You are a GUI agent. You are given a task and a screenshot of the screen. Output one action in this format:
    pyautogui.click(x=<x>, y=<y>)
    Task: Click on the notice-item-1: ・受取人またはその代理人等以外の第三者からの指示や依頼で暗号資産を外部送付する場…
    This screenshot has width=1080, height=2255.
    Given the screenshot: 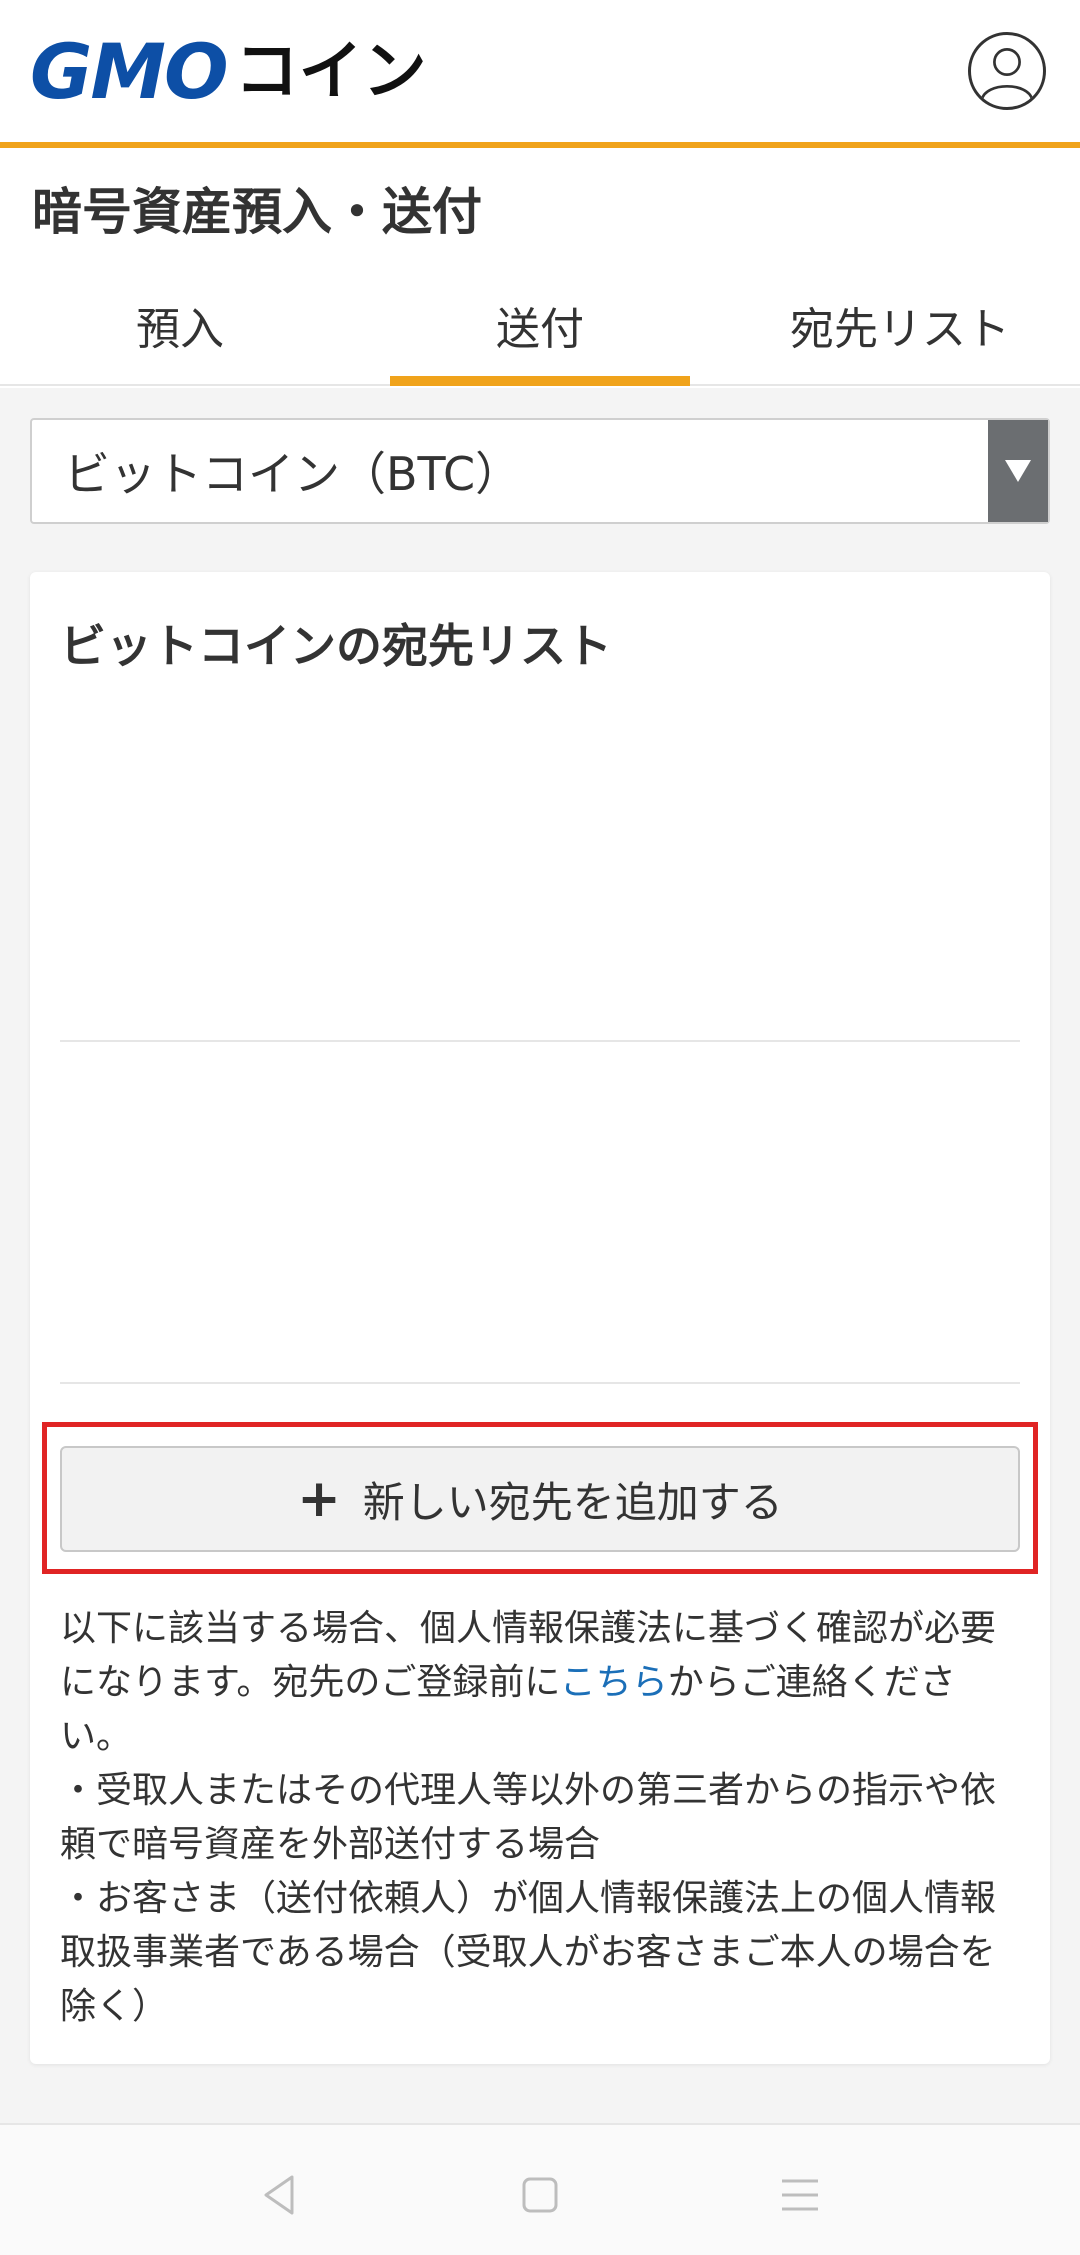 What is the action you would take?
    pyautogui.click(x=528, y=1817)
    